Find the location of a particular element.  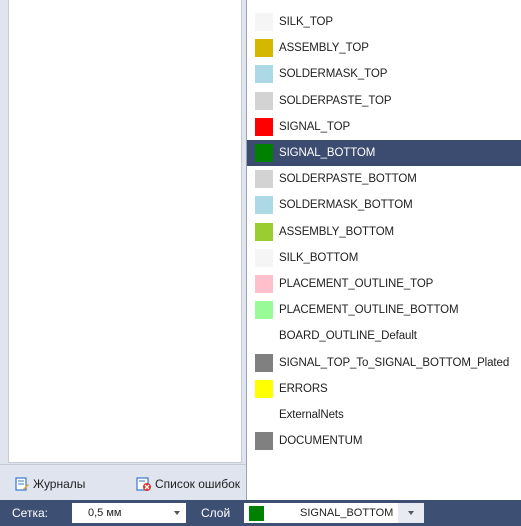

layer-dropdown-button is located at coordinates (411, 513).